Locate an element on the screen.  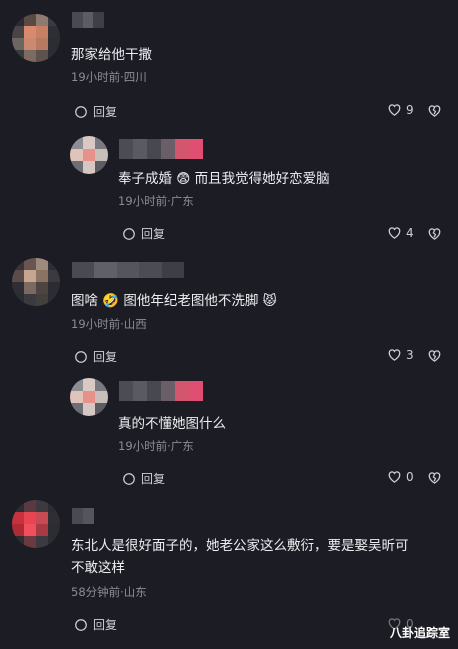
comment-meta: 19小时前·山西 is located at coordinates (109, 324).